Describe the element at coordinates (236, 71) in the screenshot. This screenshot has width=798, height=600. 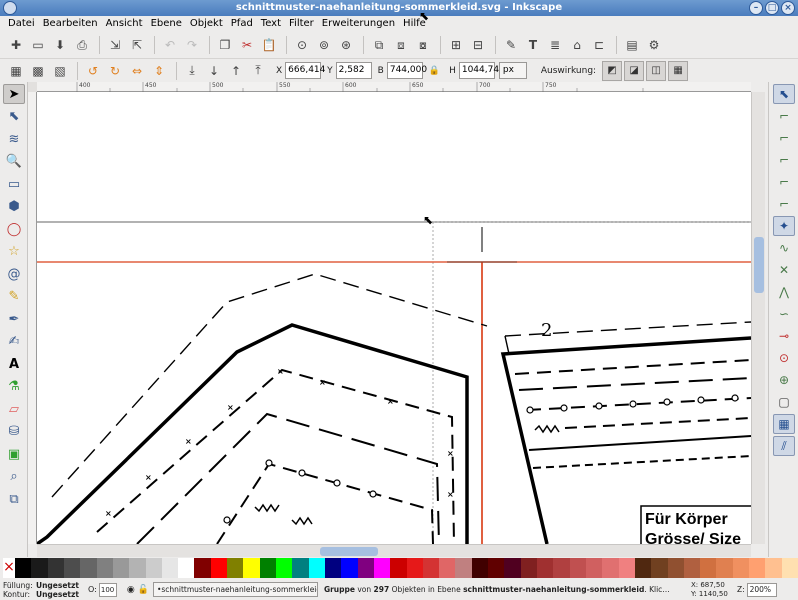
I see `raise-icon: ↑` at that location.